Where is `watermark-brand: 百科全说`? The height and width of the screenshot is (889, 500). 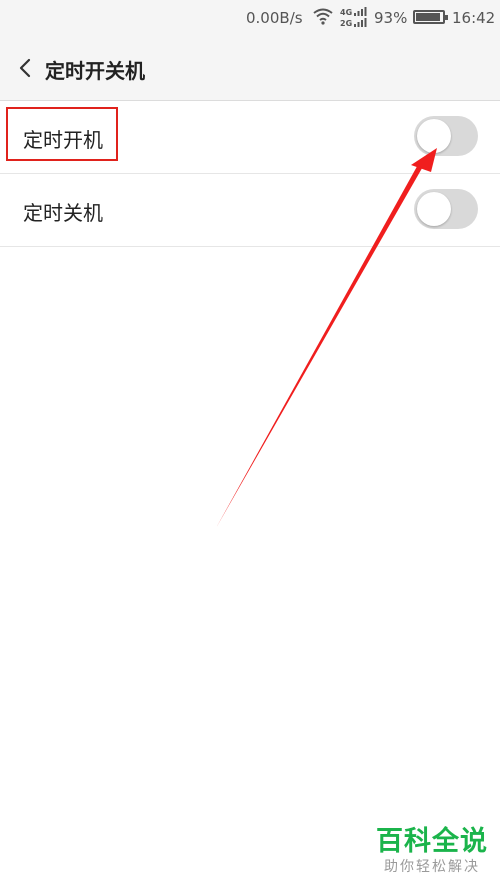 watermark-brand: 百科全说 is located at coordinates (432, 841).